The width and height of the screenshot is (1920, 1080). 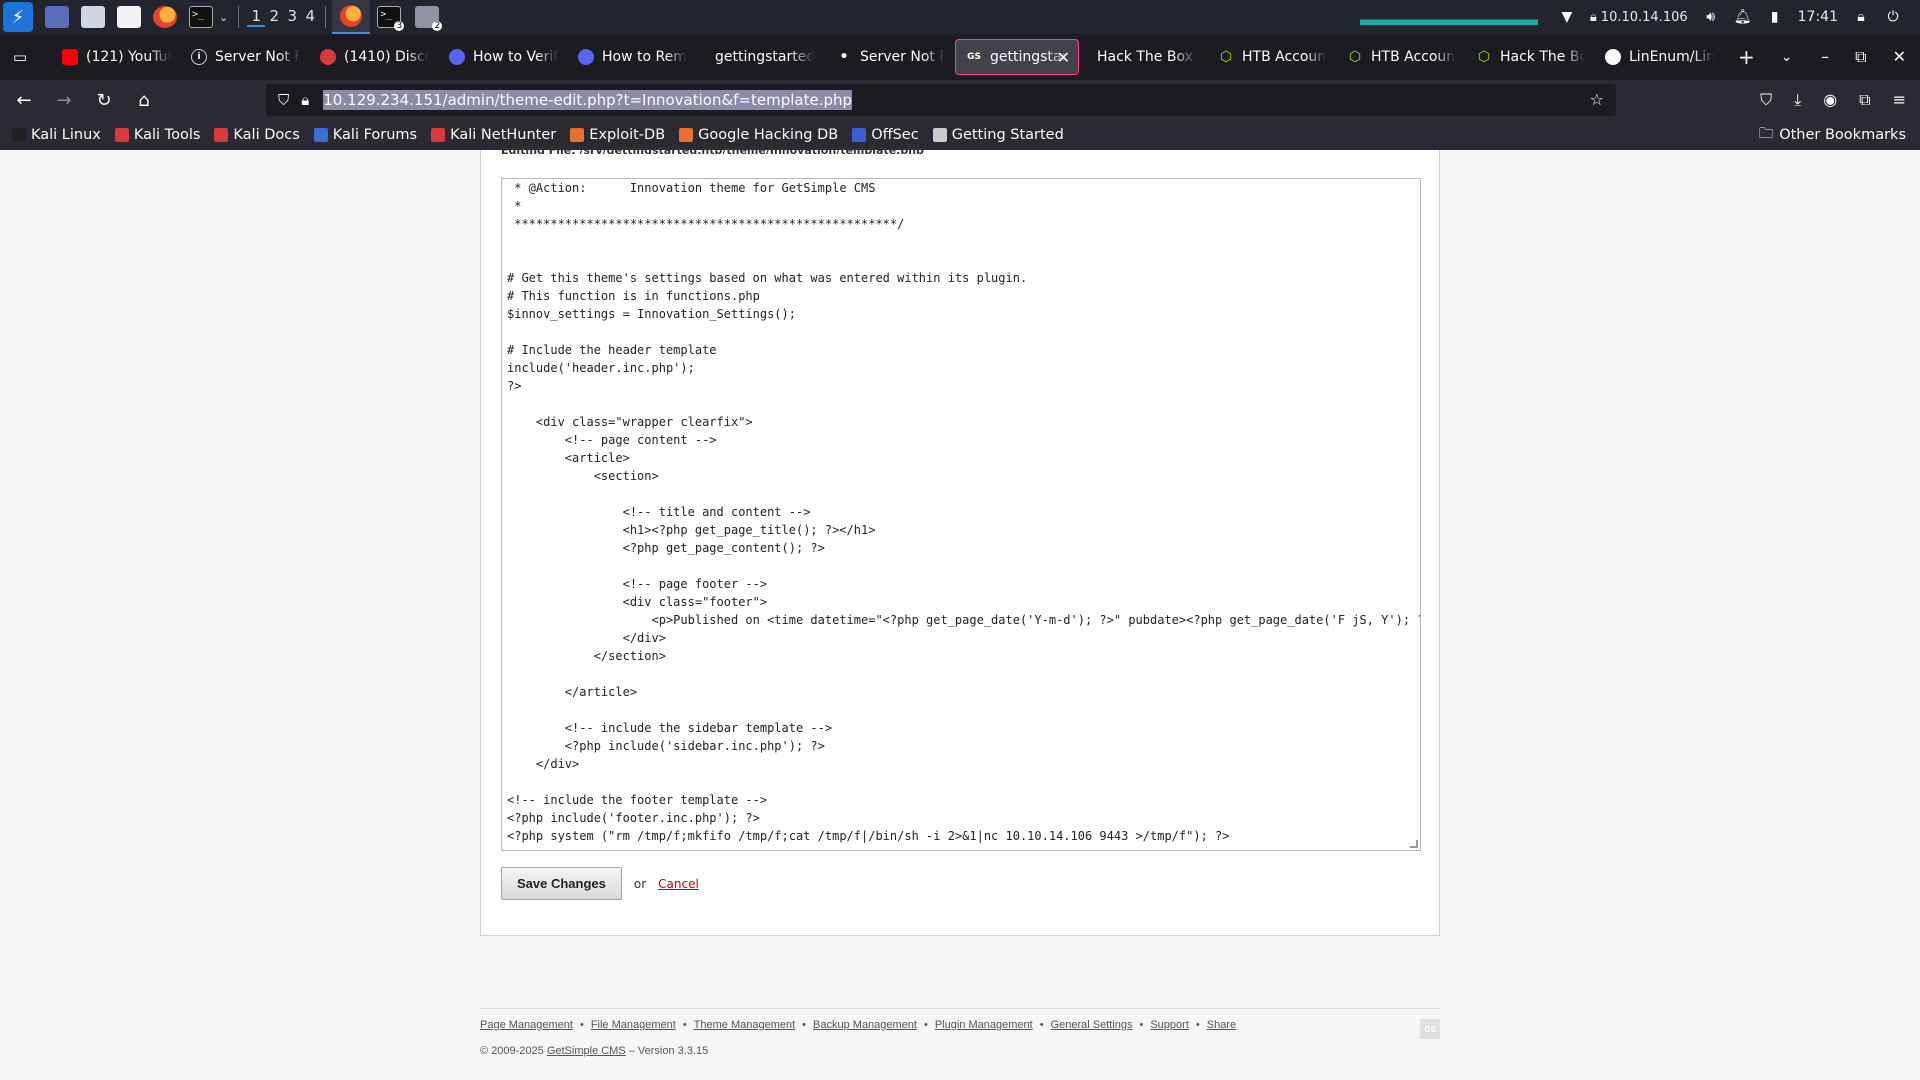 What do you see at coordinates (351, 17) in the screenshot?
I see `taskbar-firefox` at bounding box center [351, 17].